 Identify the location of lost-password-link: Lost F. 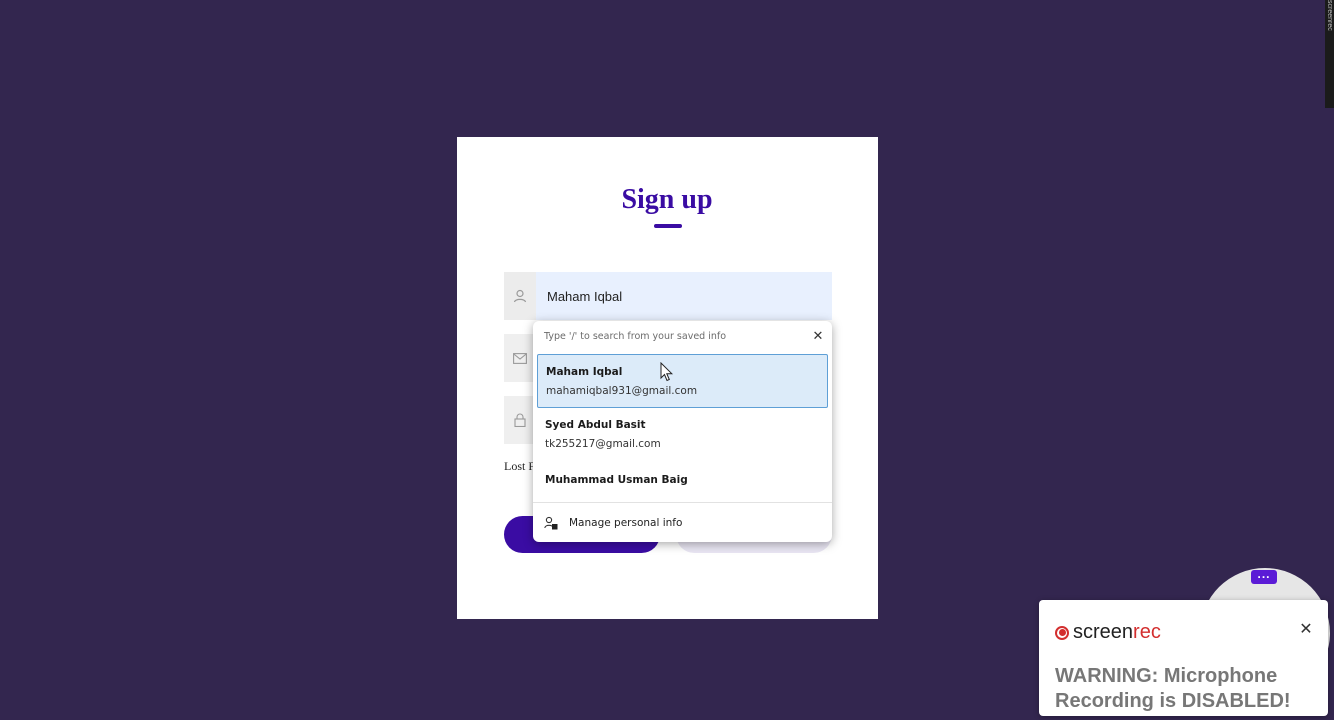
(519, 466).